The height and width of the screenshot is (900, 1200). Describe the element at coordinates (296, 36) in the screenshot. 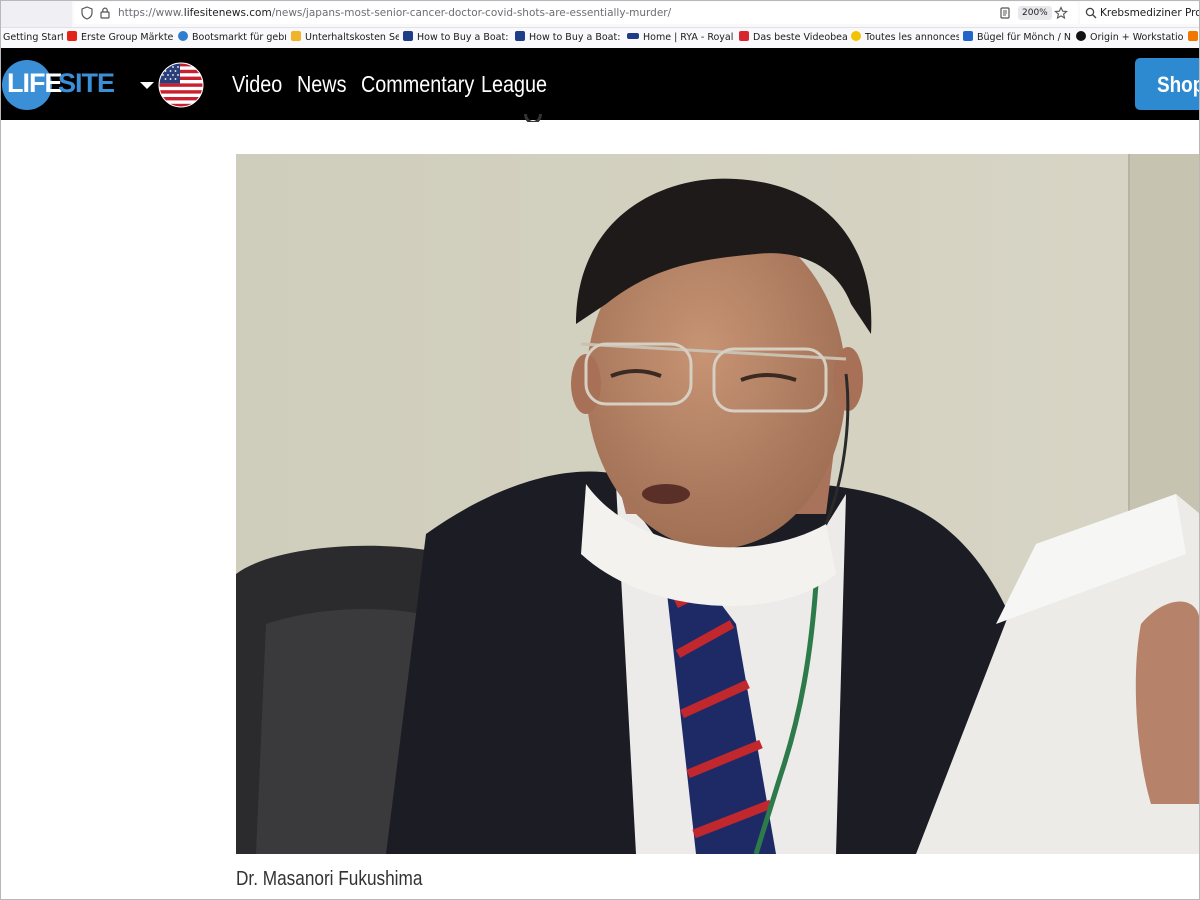

I see `folder-icon` at that location.